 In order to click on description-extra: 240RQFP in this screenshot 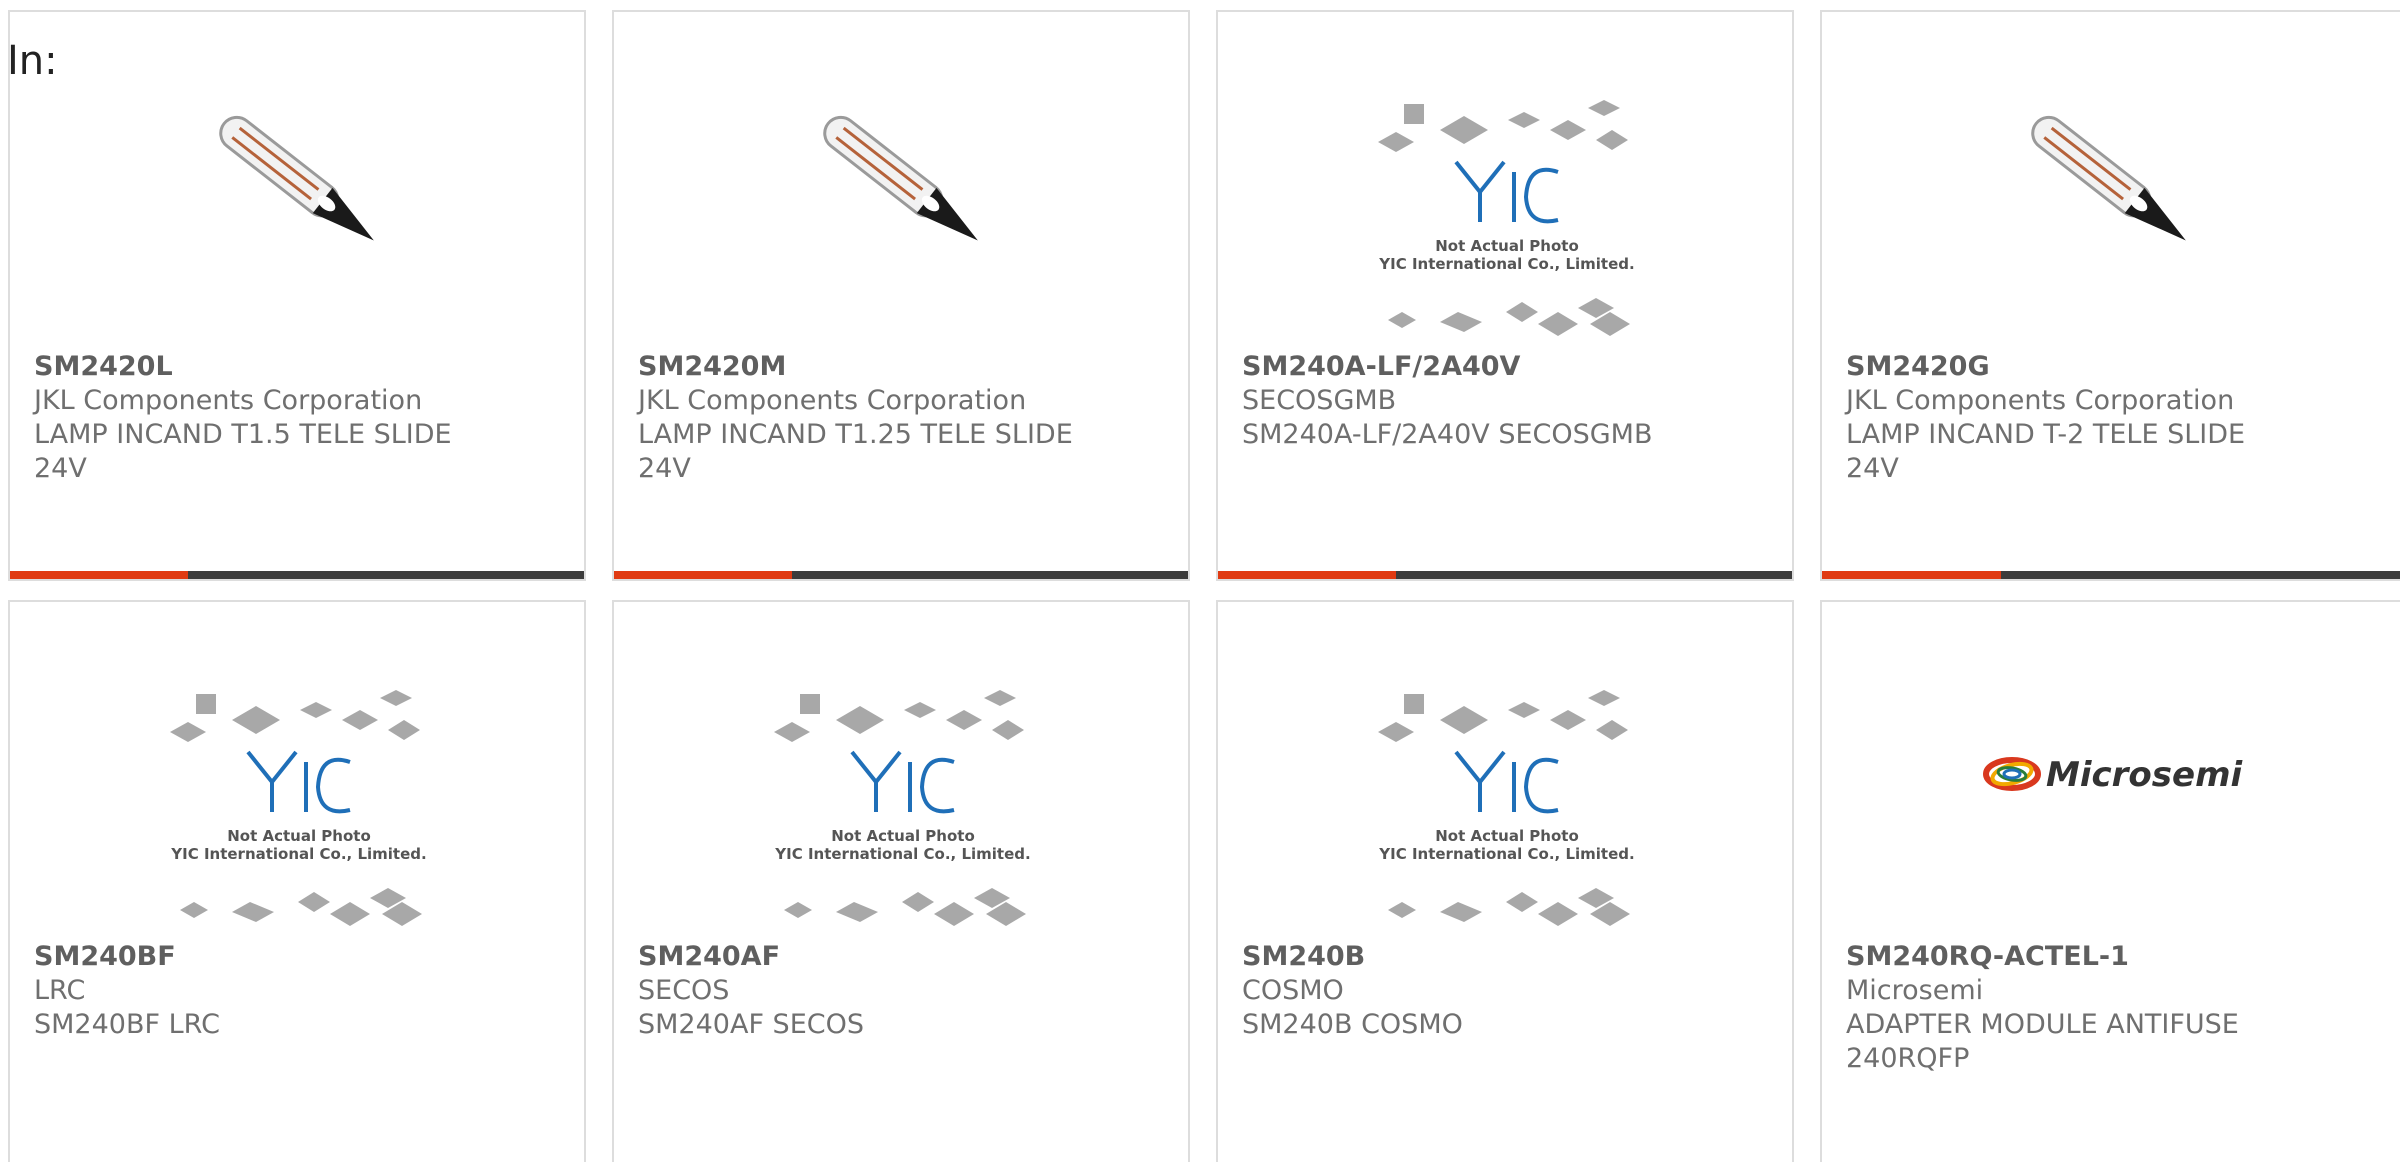, I will do `click(1908, 1058)`.